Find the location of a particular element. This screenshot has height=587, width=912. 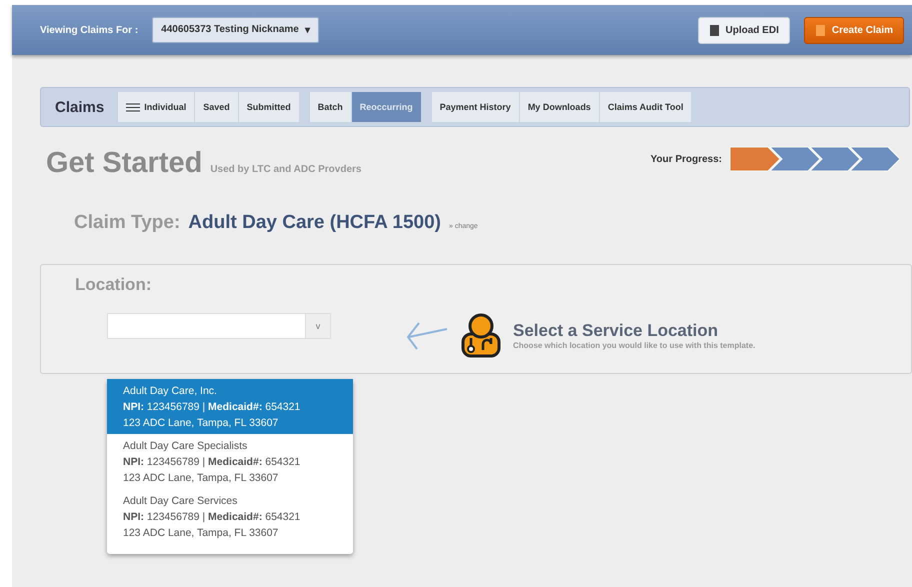

nav-tab: Payment History is located at coordinates (476, 107).